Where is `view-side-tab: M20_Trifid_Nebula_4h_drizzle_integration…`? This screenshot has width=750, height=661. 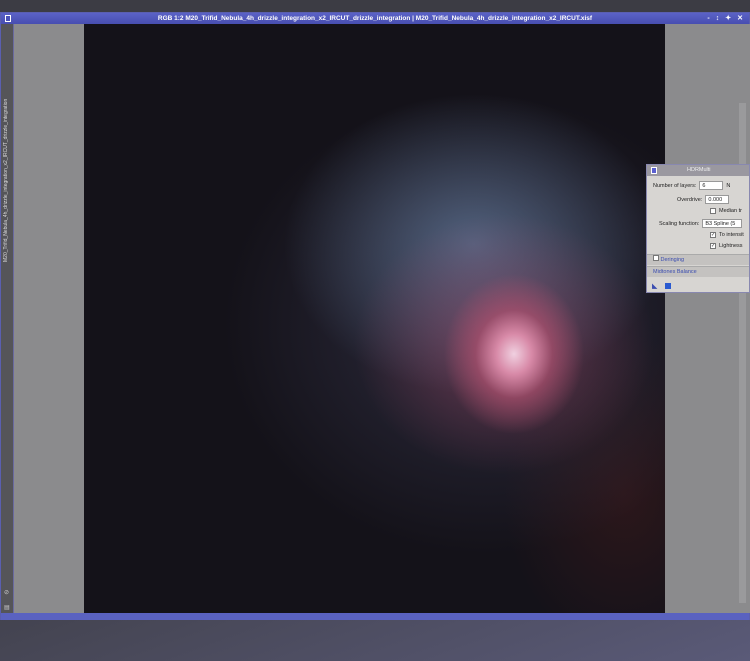 view-side-tab: M20_Trifid_Nebula_4h_drizzle_integration… is located at coordinates (7, 322).